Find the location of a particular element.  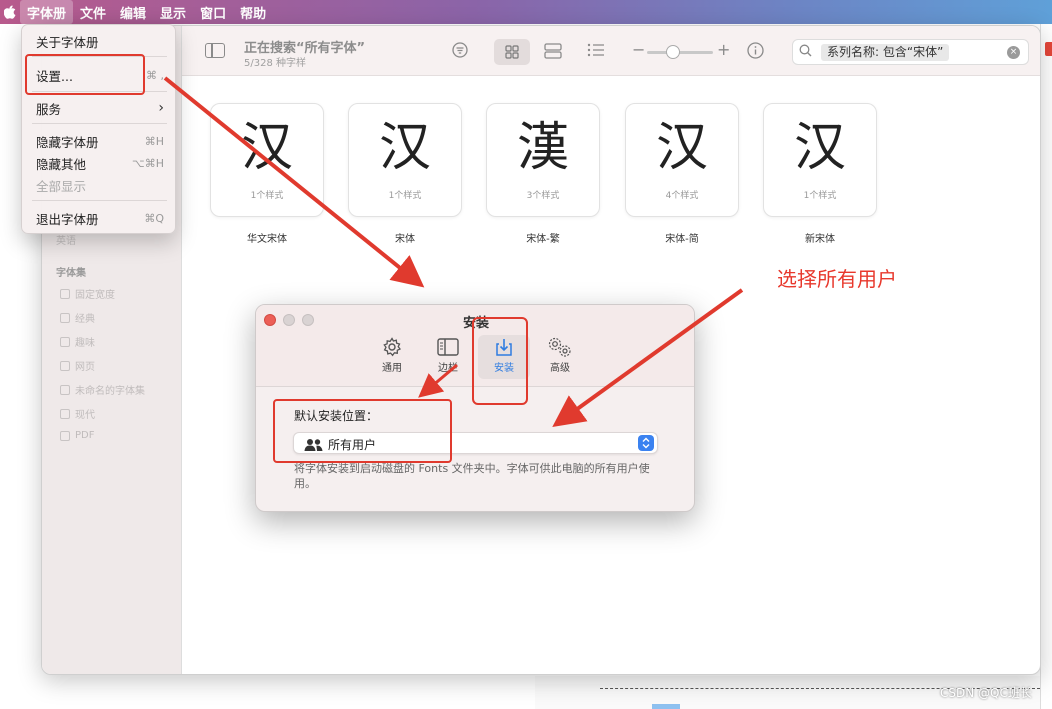

background-blue-element is located at coordinates (666, 706).